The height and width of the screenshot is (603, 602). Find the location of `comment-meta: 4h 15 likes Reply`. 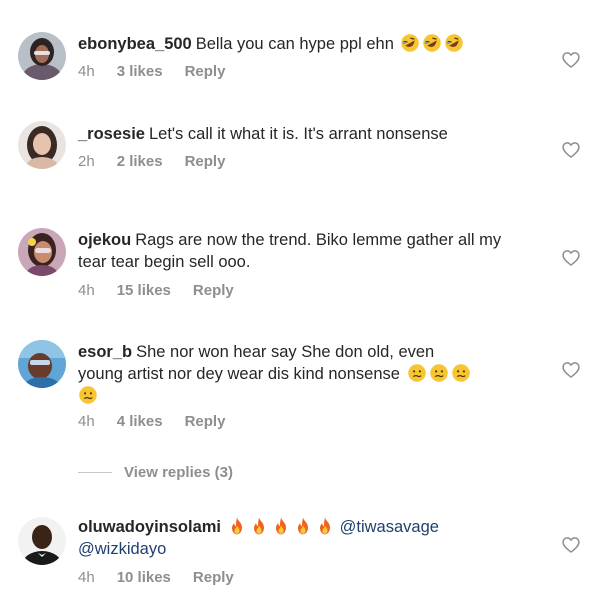

comment-meta: 4h 15 likes Reply is located at coordinates (167, 290).